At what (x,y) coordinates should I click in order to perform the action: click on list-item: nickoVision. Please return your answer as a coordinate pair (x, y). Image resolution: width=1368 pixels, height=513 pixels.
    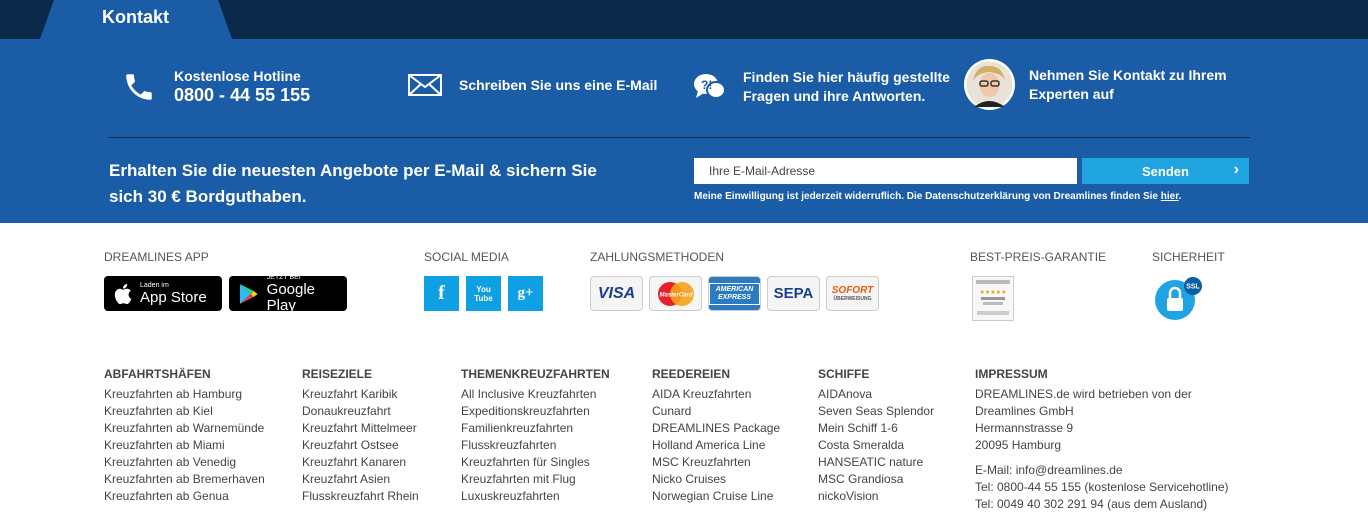
    Looking at the image, I should click on (876, 496).